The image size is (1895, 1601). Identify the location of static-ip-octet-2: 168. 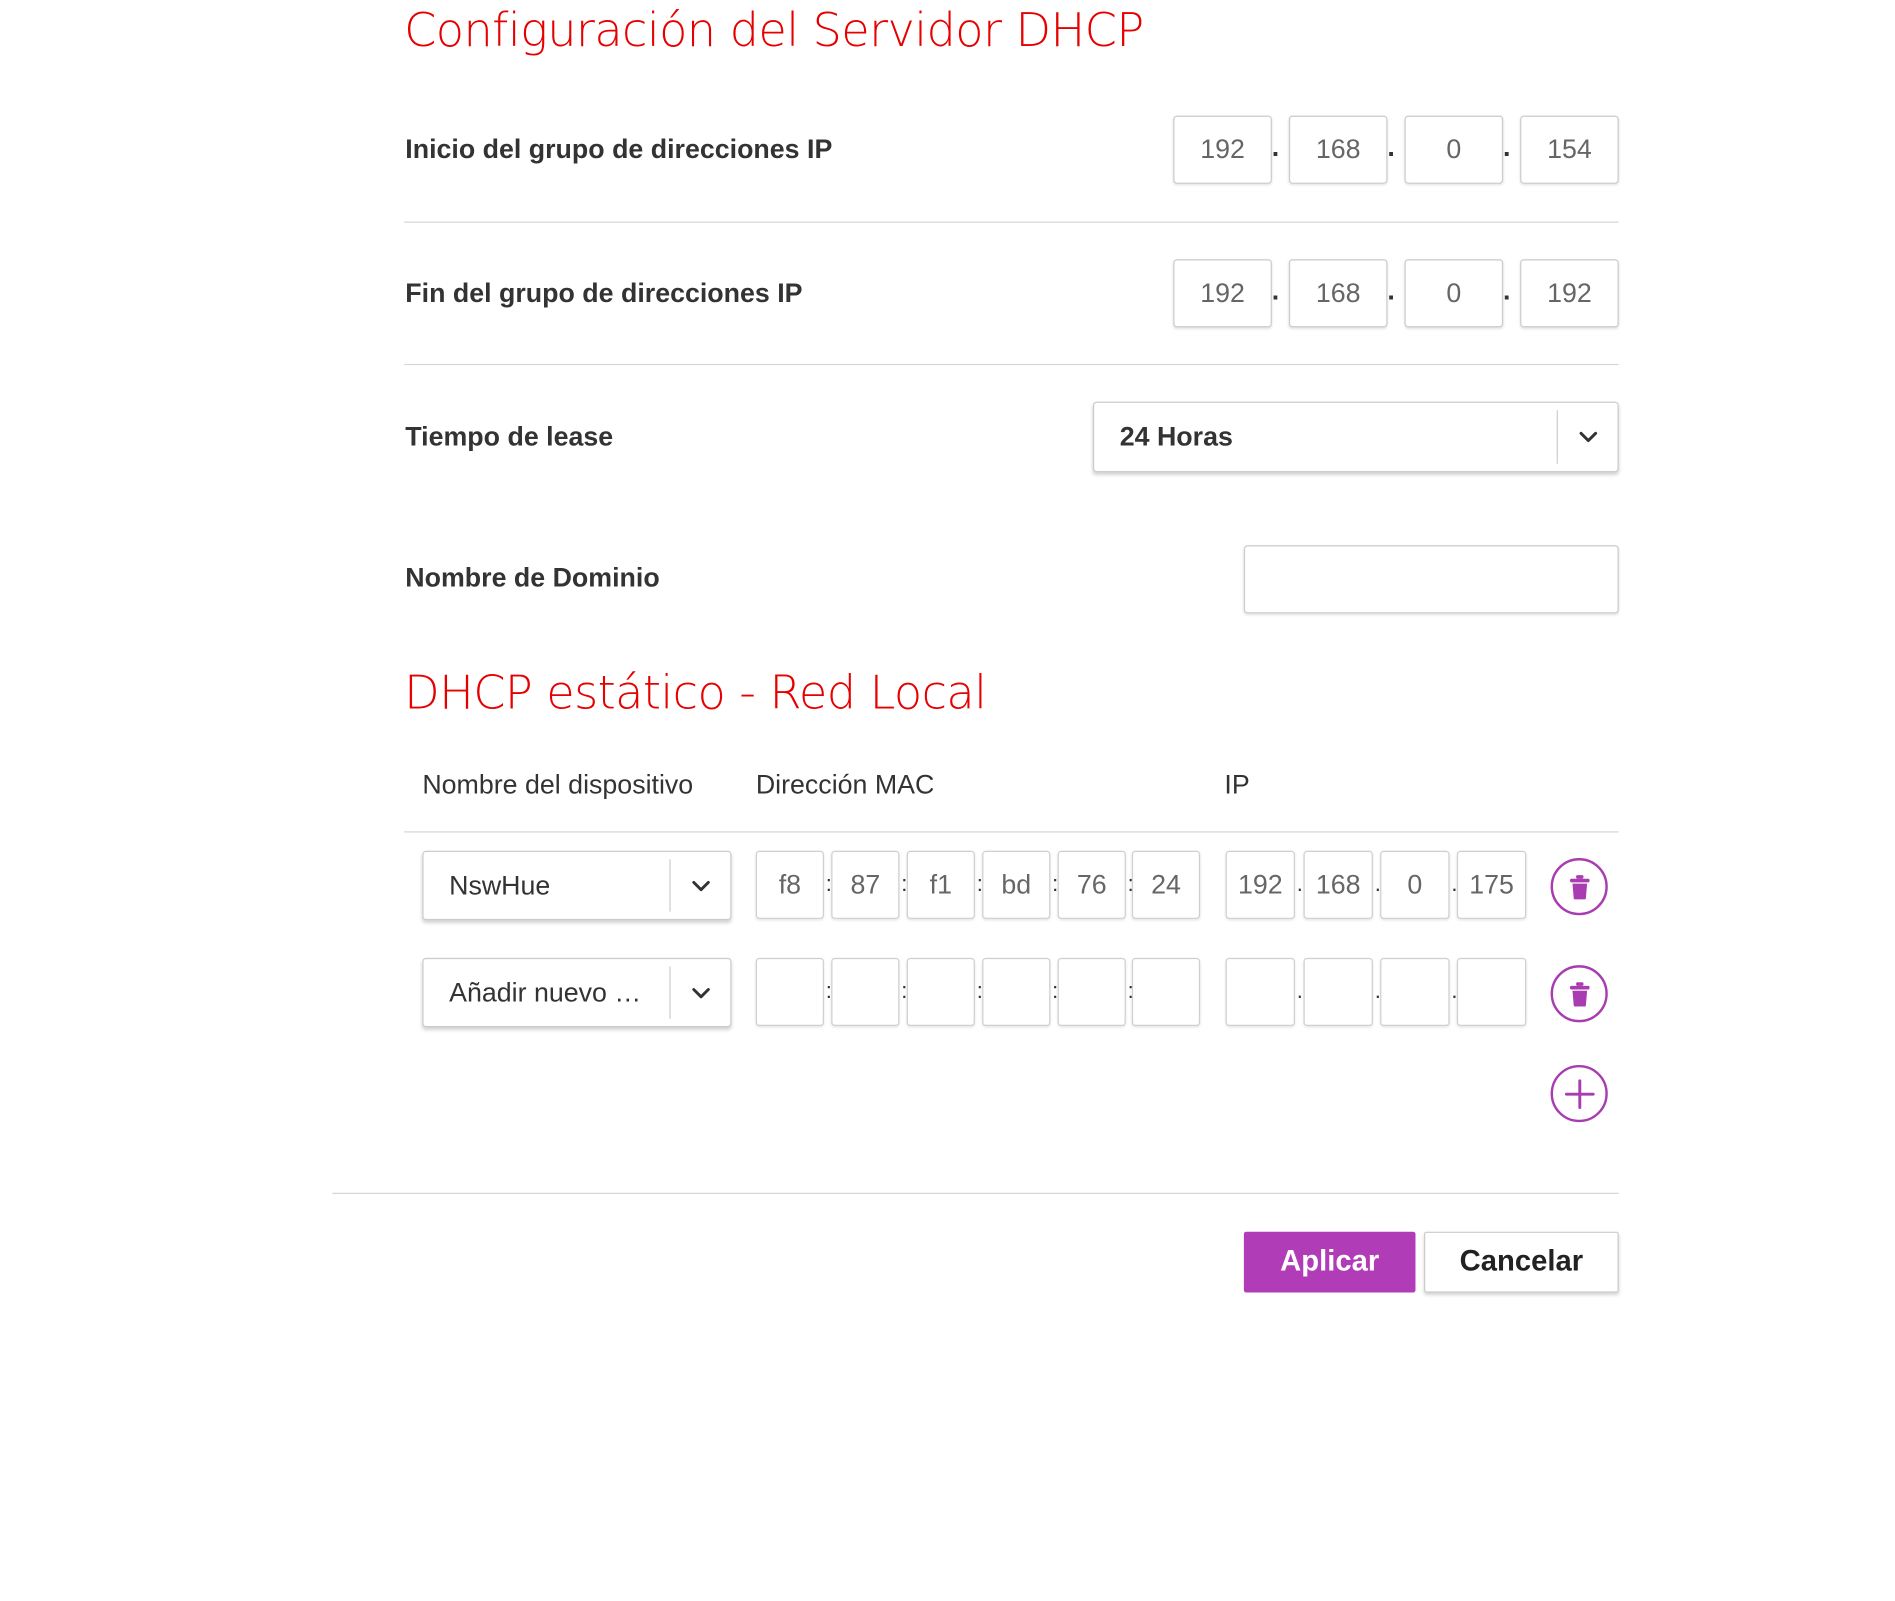
(1338, 884).